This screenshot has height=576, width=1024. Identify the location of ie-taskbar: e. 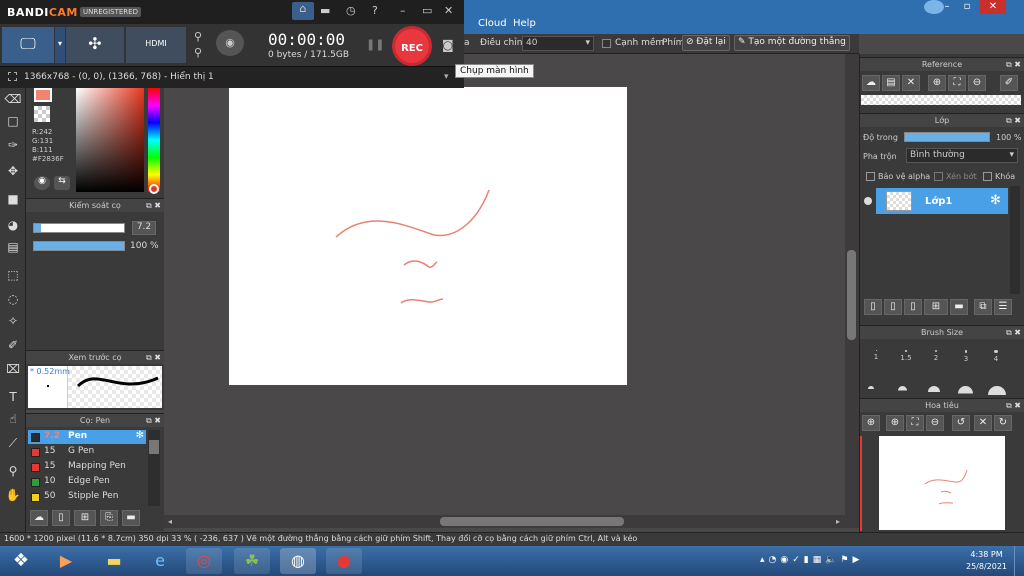
(160, 561).